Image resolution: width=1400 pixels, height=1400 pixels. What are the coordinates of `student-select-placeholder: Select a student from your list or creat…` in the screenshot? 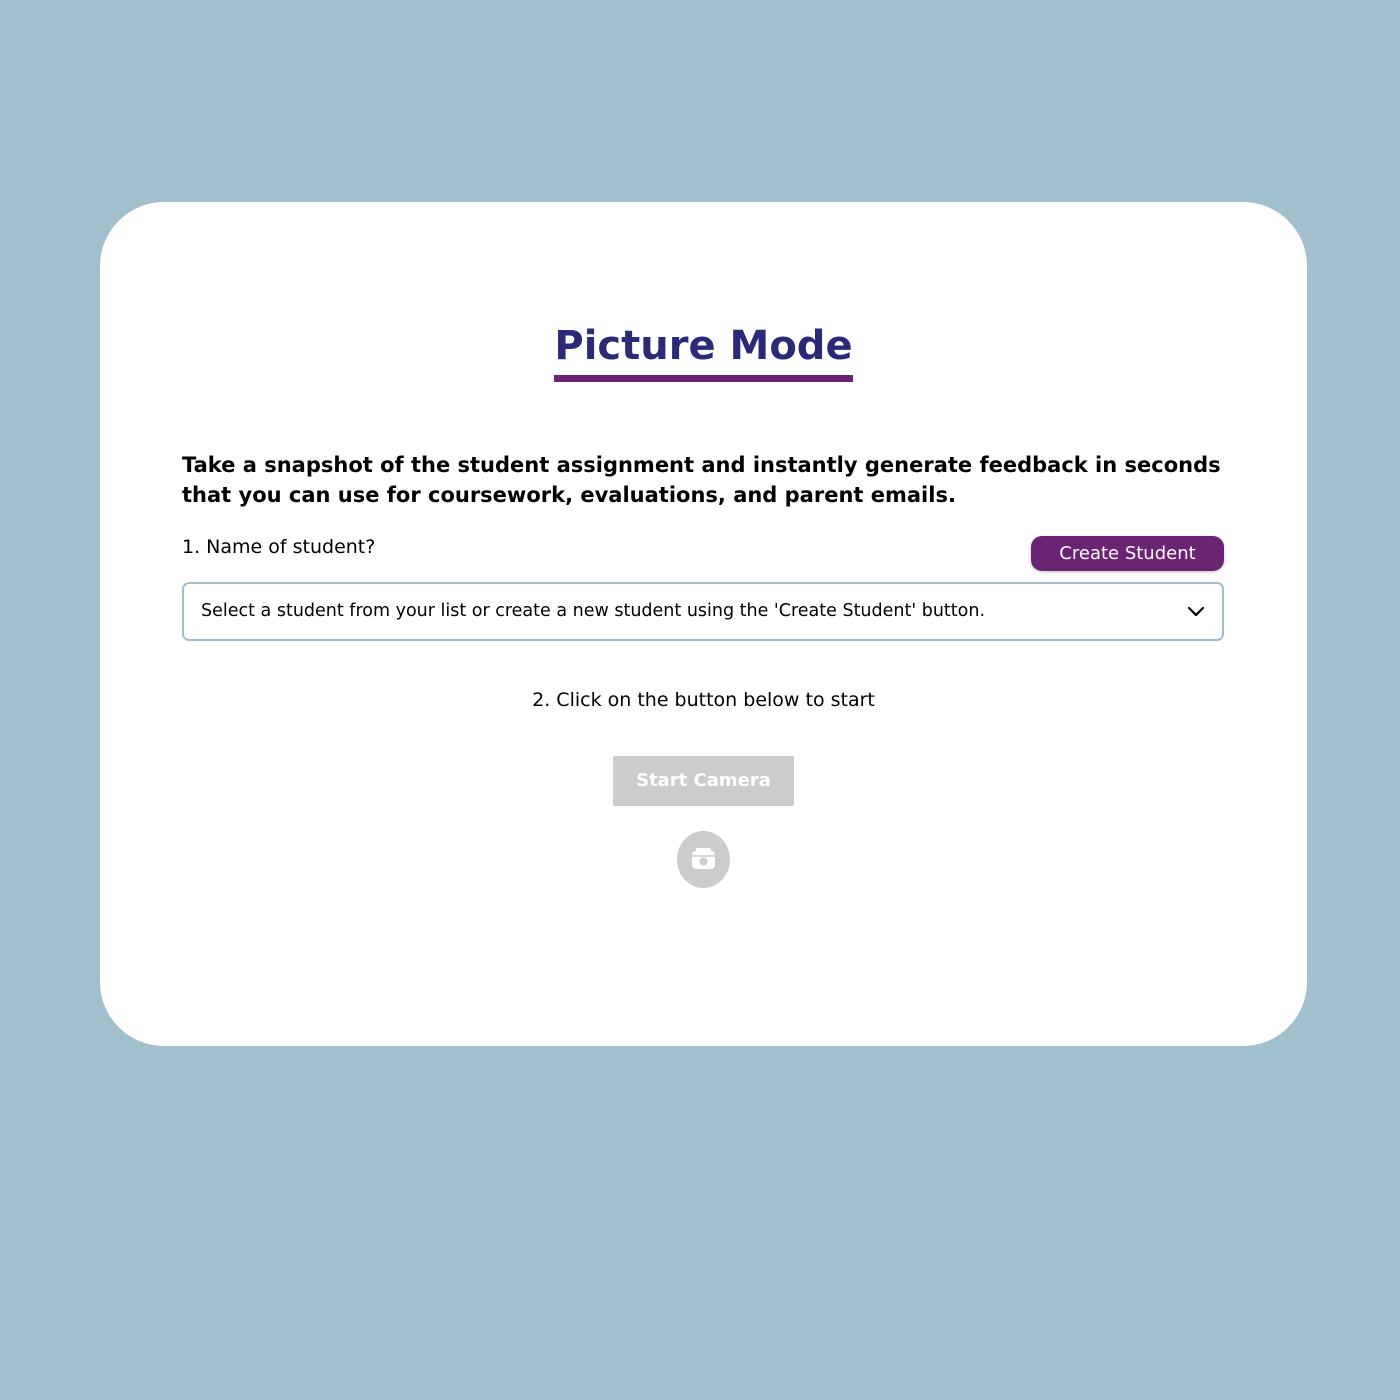 It's located at (593, 611).